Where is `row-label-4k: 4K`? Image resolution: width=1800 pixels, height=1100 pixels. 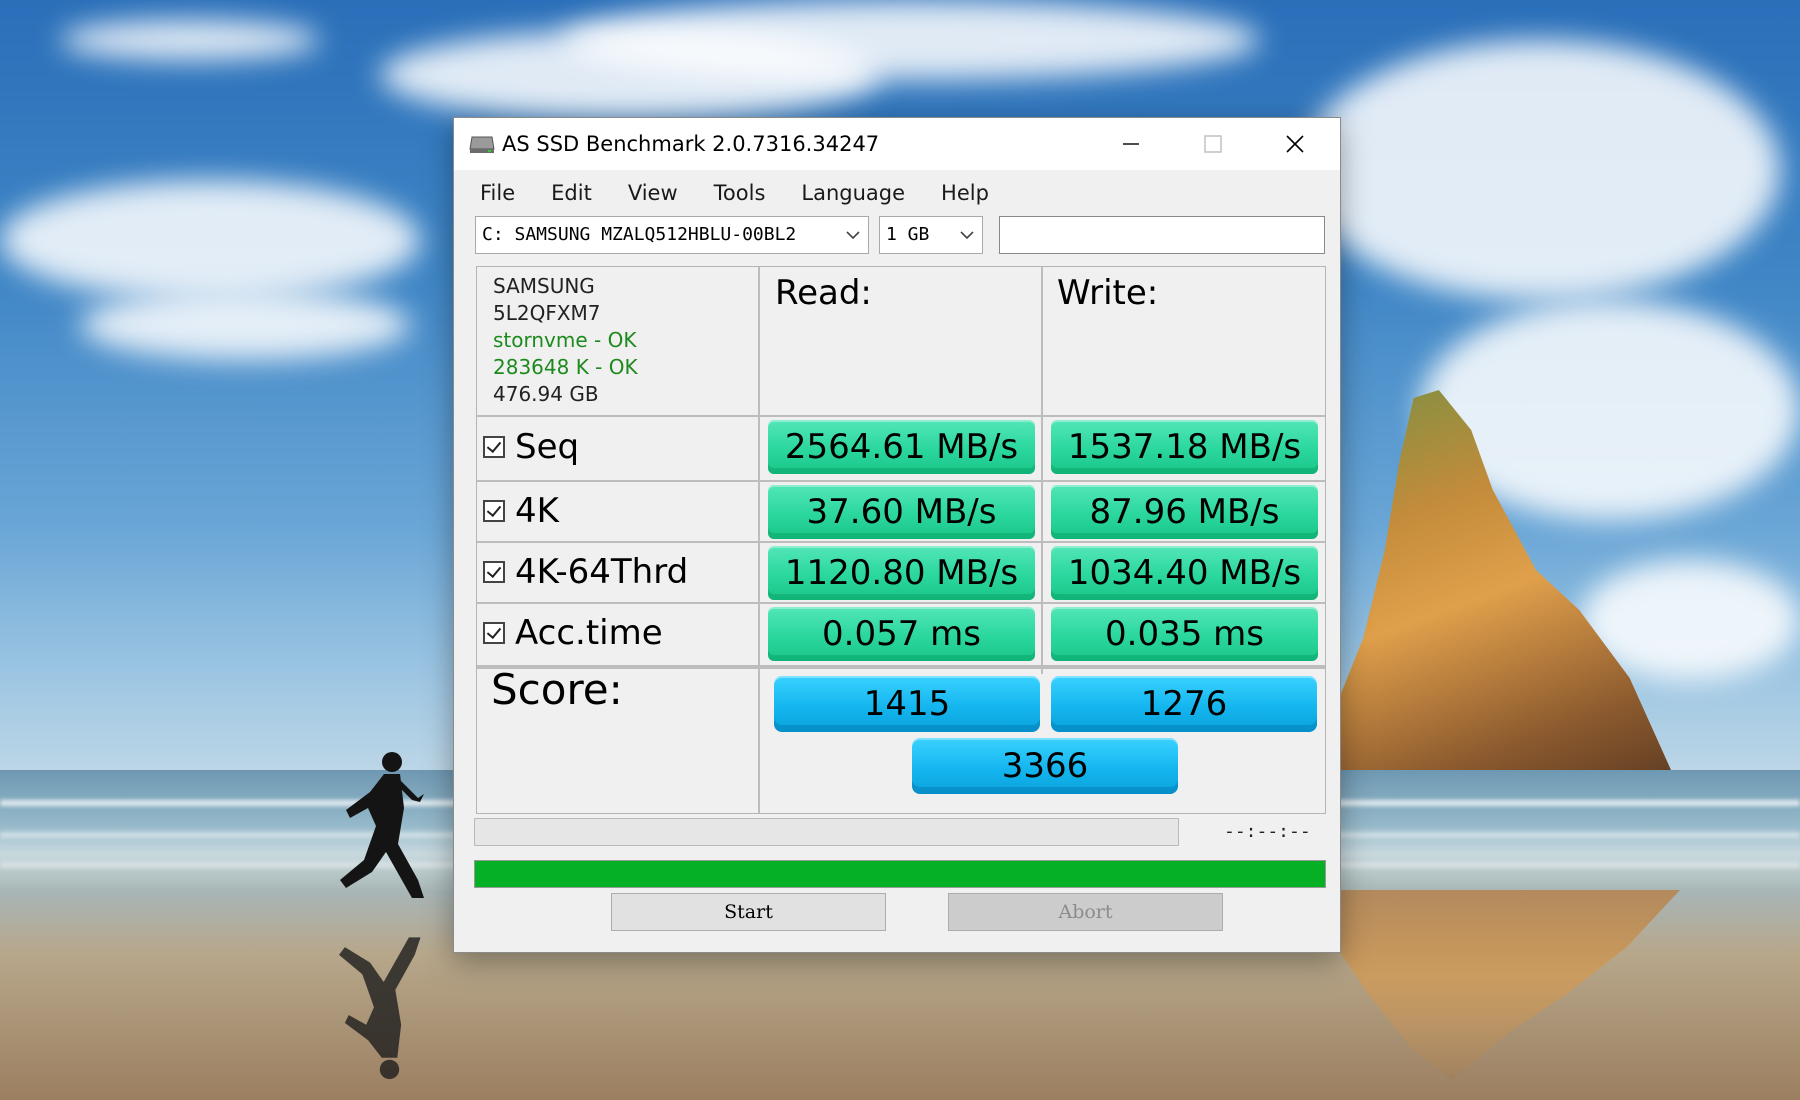 row-label-4k: 4K is located at coordinates (521, 511).